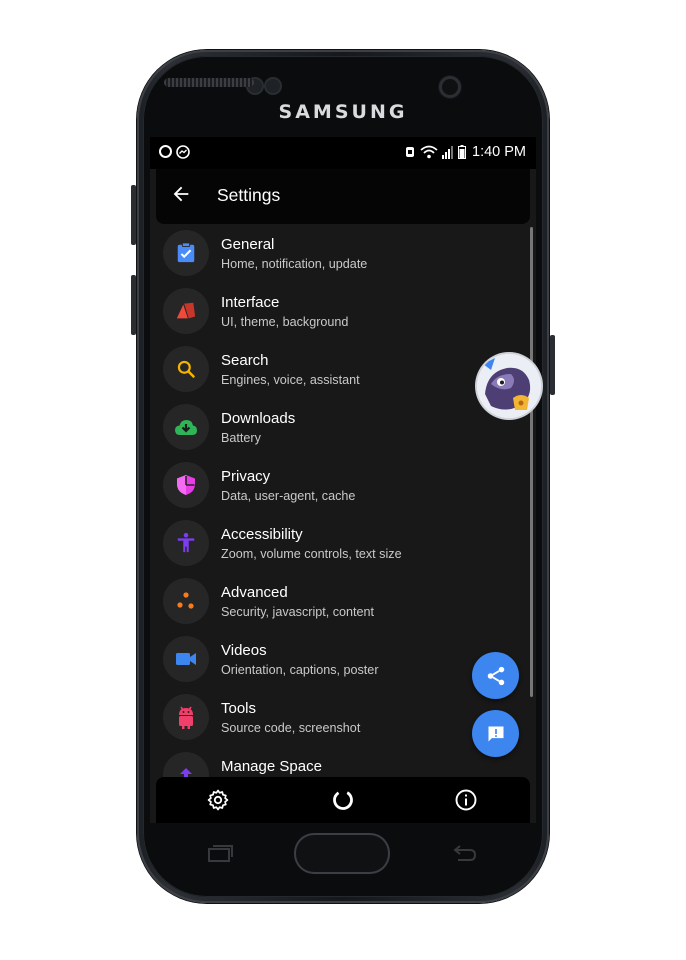 Image resolution: width=686 pixels, height=960 pixels. Describe the element at coordinates (429, 152) in the screenshot. I see `wifi-icon` at that location.